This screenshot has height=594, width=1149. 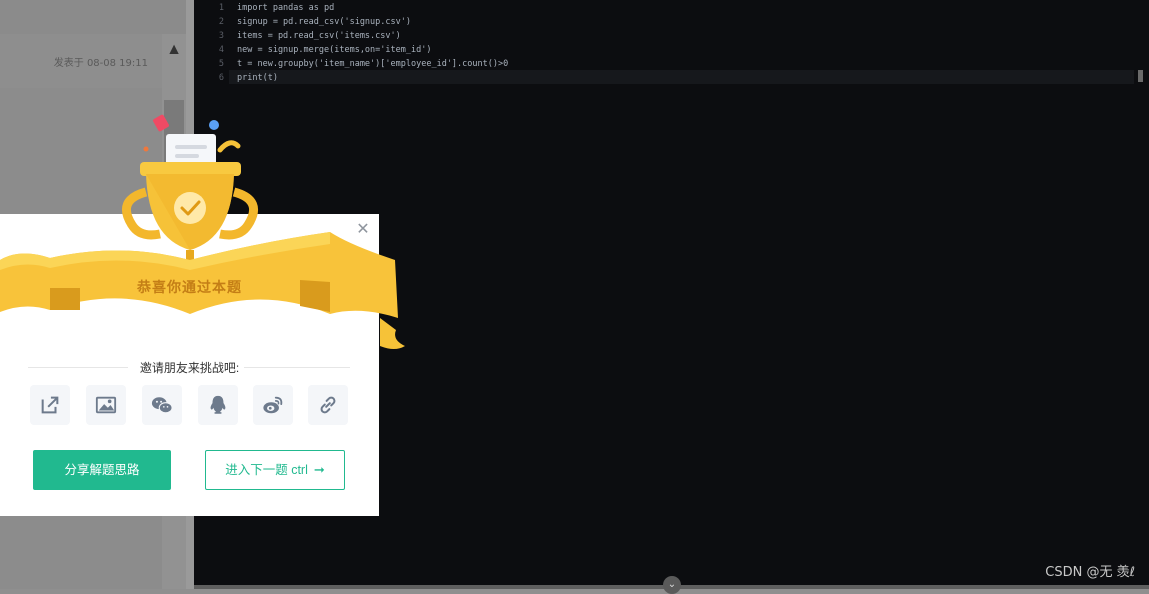 I want to click on code-text: signup = pd.read_csv('signup.csv'), so click(x=324, y=22).